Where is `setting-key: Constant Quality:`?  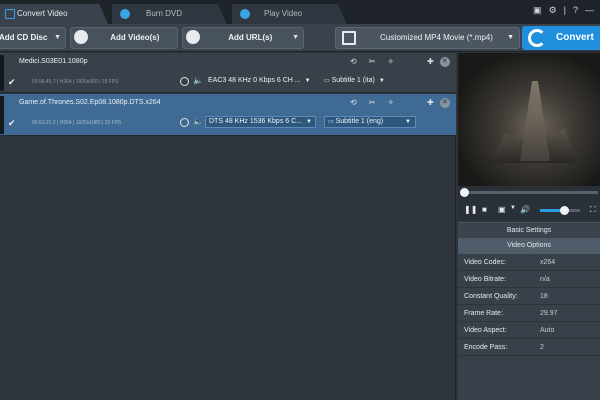
setting-key: Constant Quality: is located at coordinates (491, 296).